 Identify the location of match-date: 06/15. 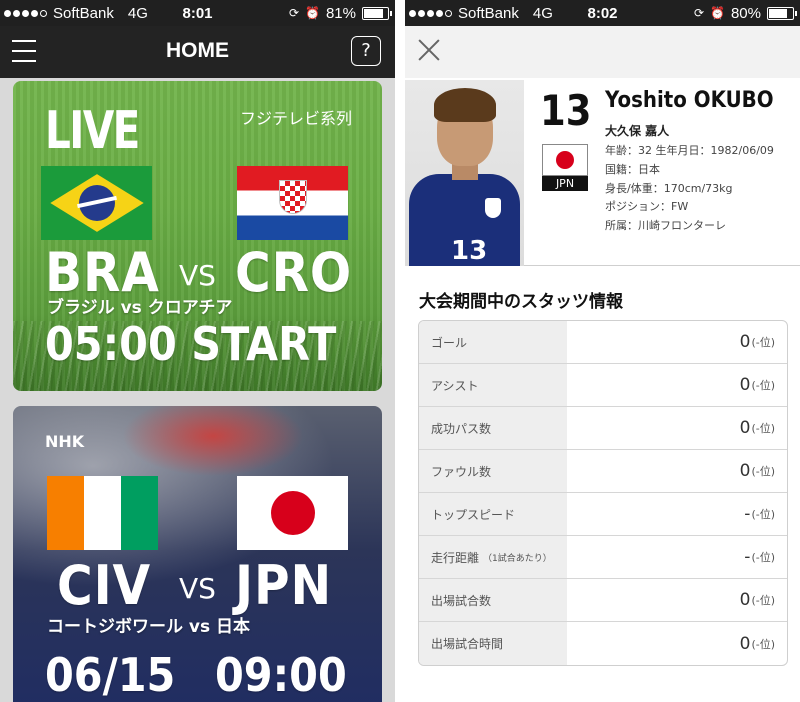
(110, 675).